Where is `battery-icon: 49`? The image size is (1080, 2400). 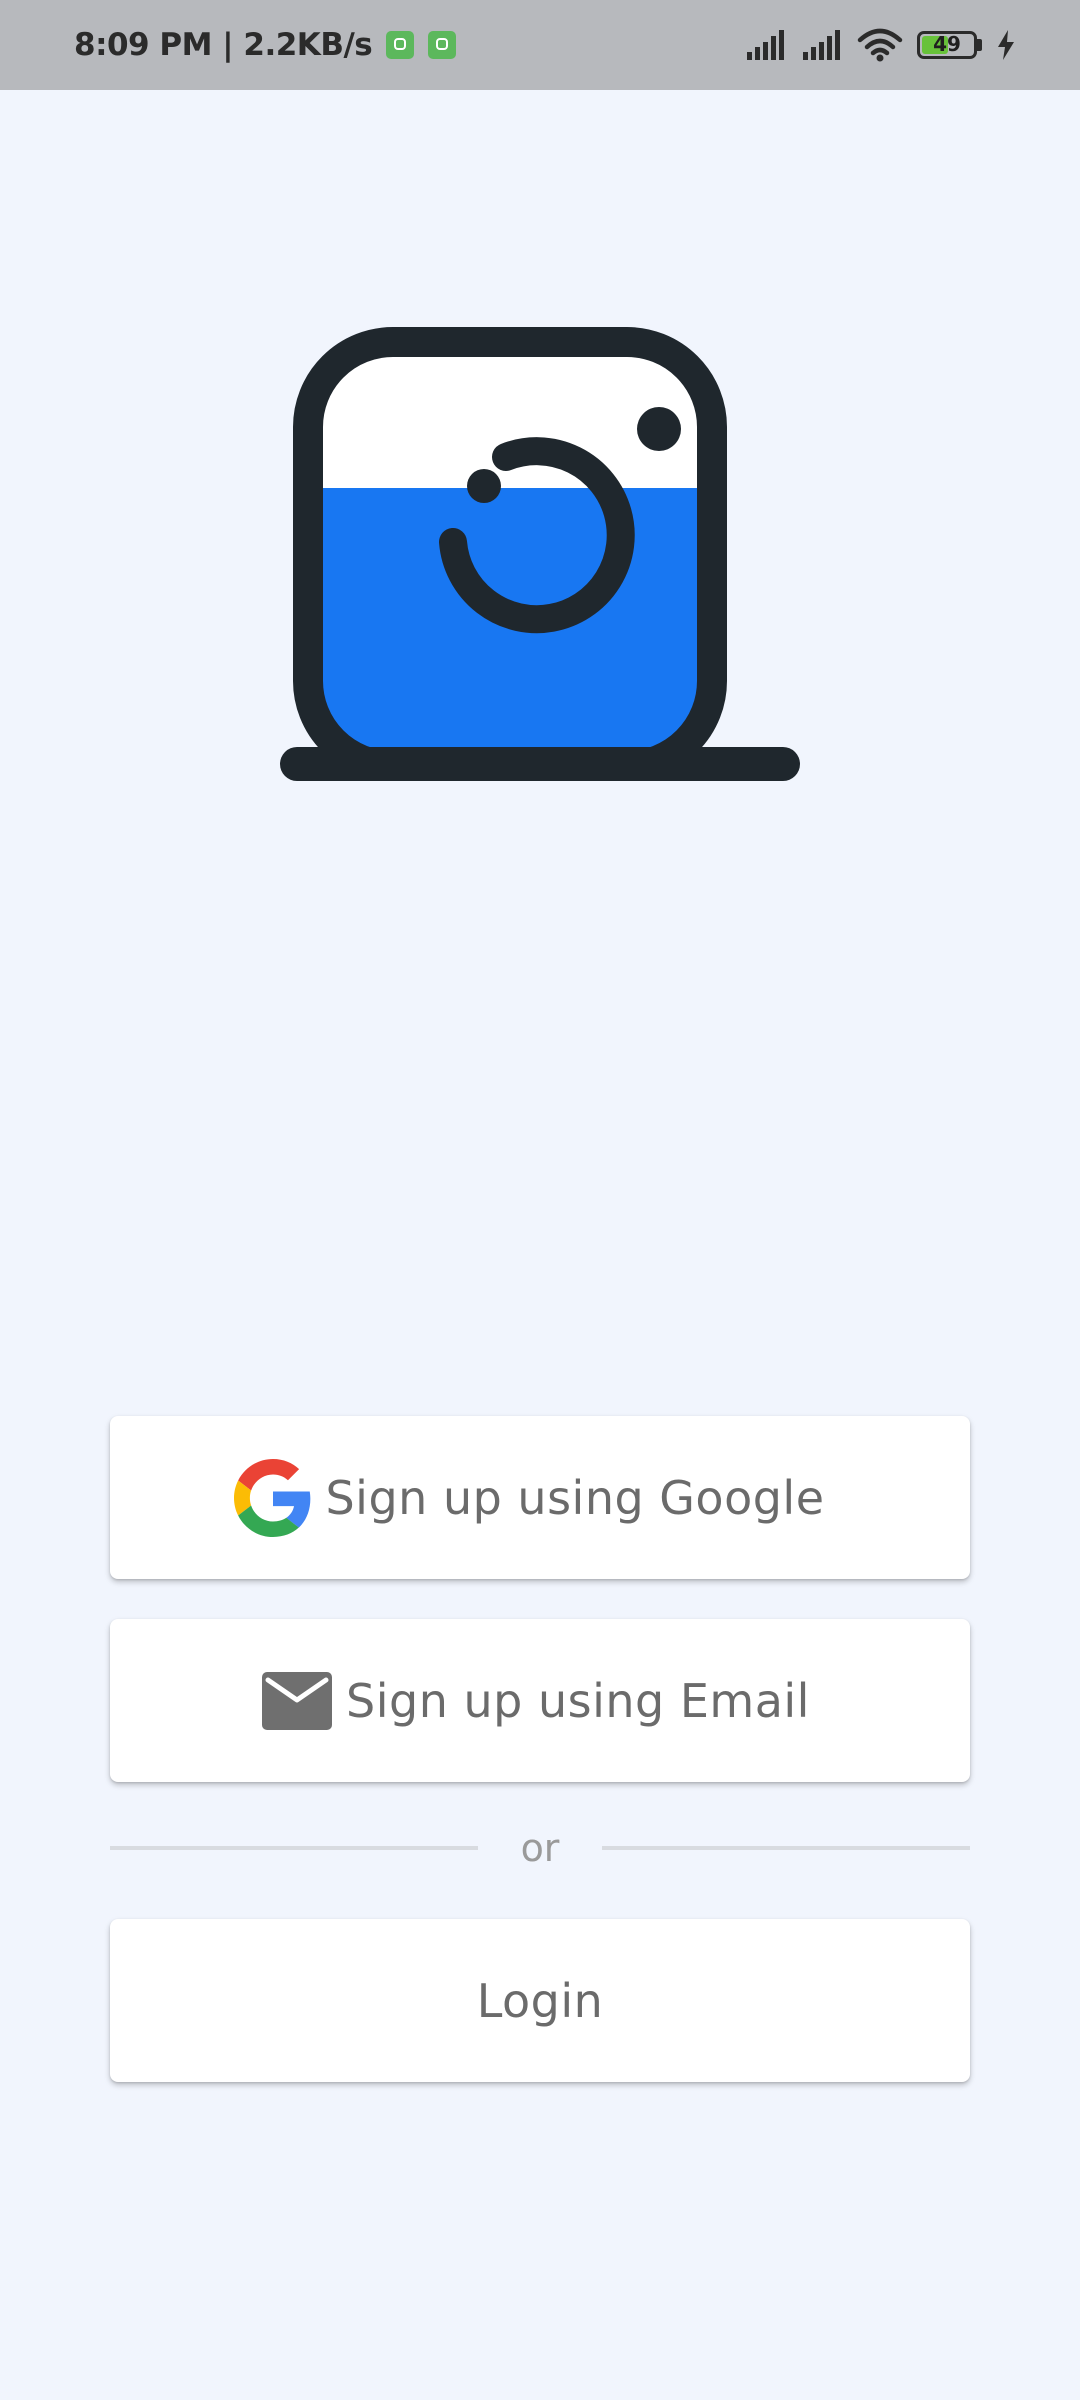 battery-icon: 49 is located at coordinates (947, 45).